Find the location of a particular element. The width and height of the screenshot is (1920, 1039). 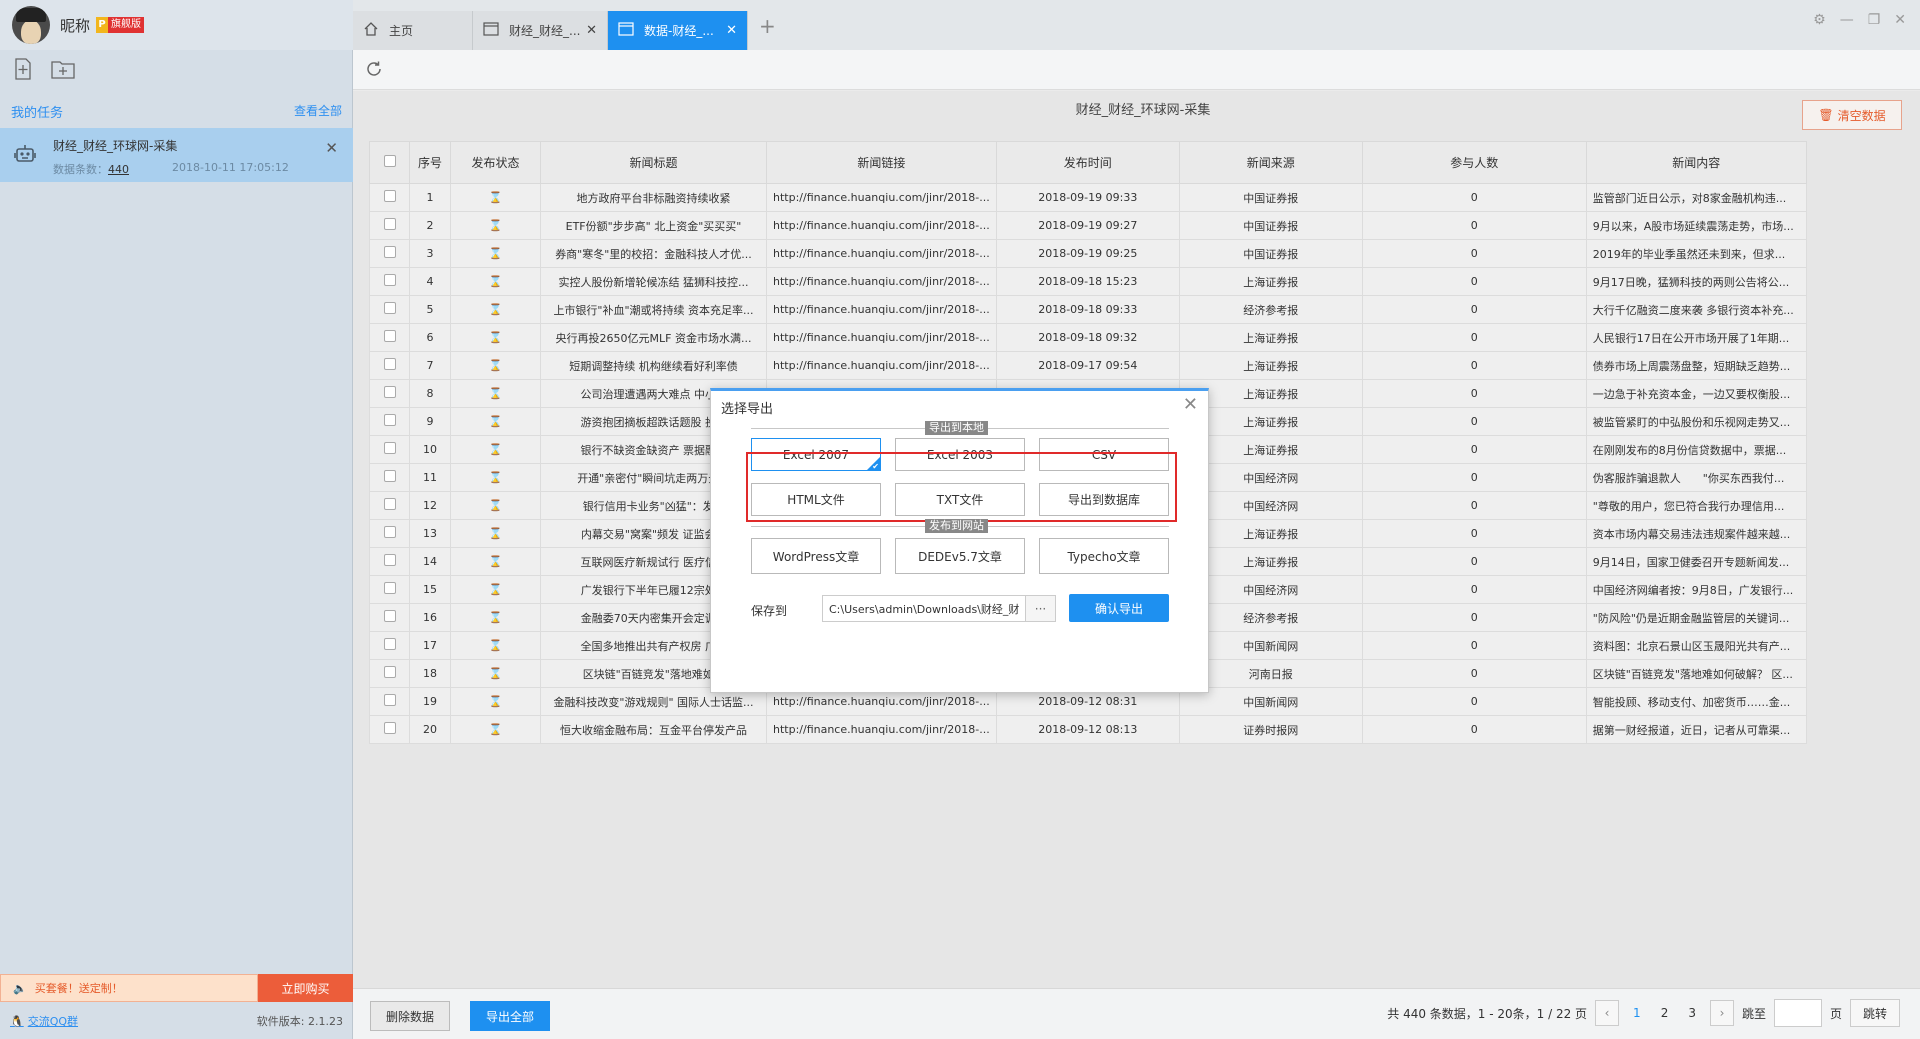

publish-typecho-button: Typecho文章 is located at coordinates (1104, 556).